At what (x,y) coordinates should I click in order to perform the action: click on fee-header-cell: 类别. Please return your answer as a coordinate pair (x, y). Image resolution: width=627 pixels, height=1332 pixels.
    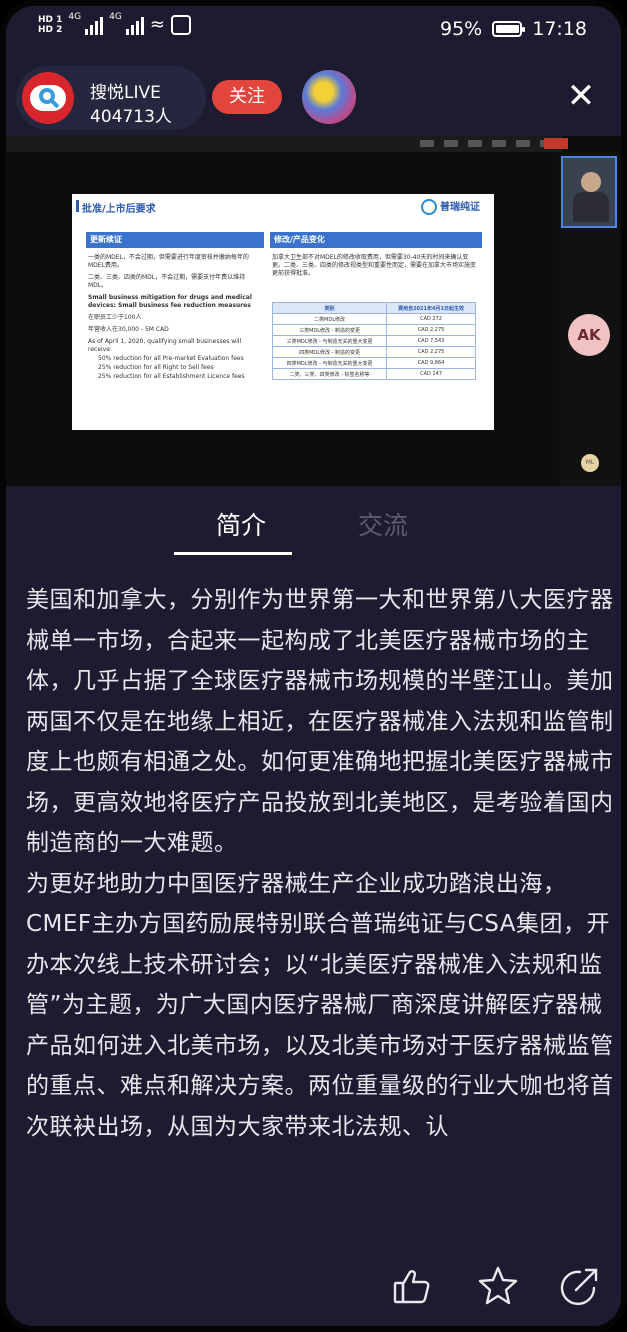
    Looking at the image, I should click on (329, 308).